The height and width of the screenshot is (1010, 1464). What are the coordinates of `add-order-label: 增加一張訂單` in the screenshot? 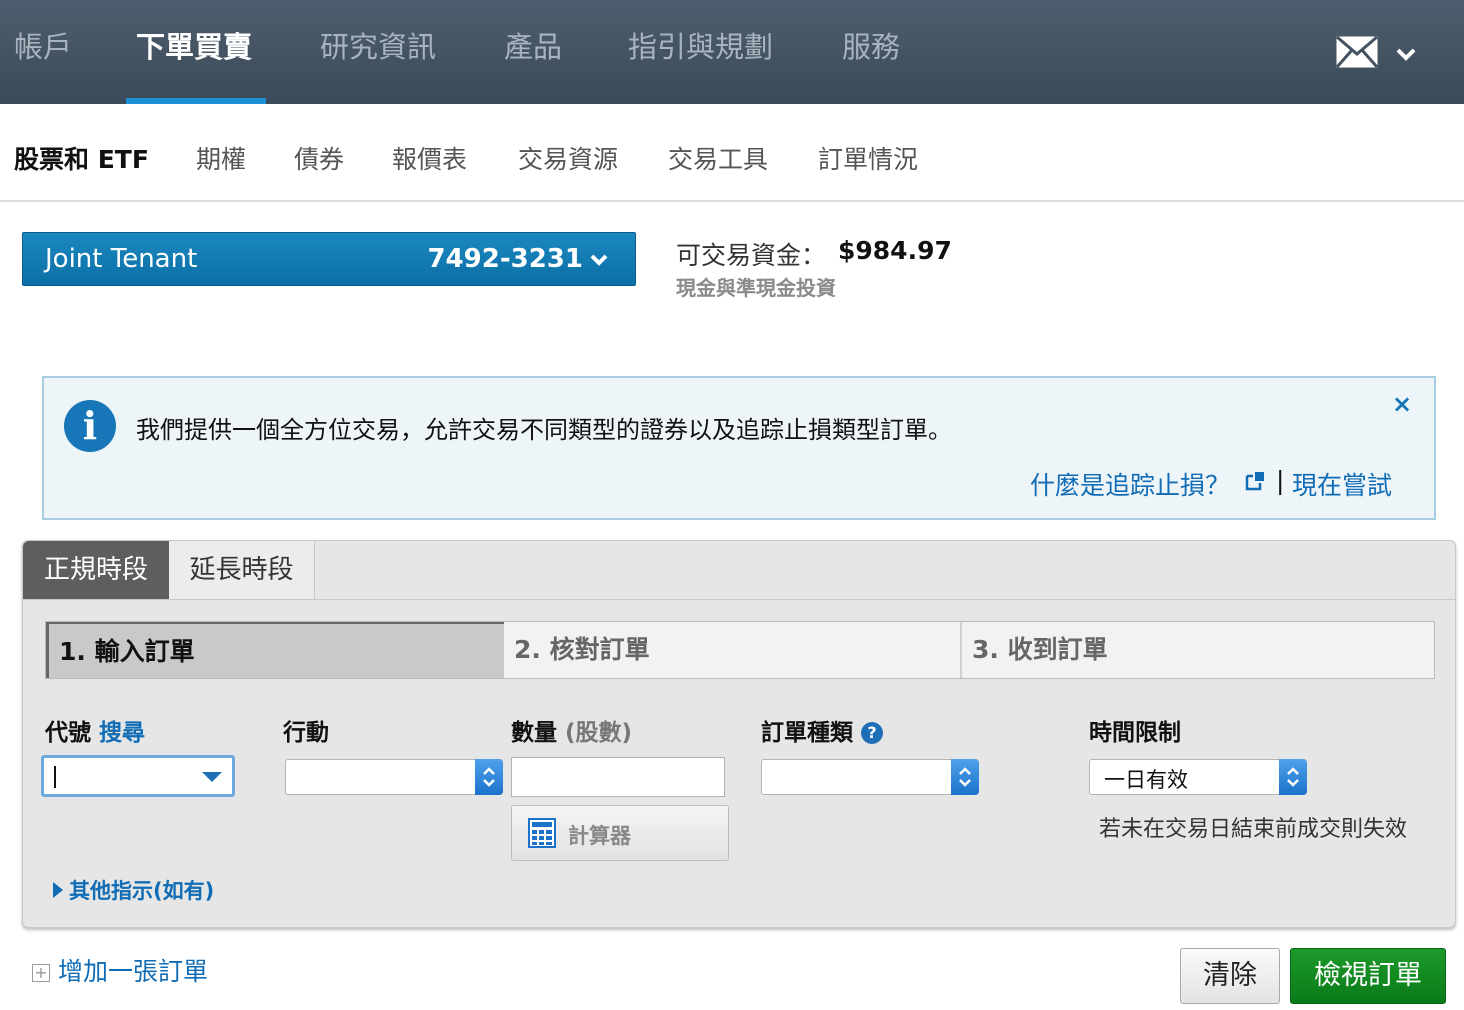 It's located at (133, 971).